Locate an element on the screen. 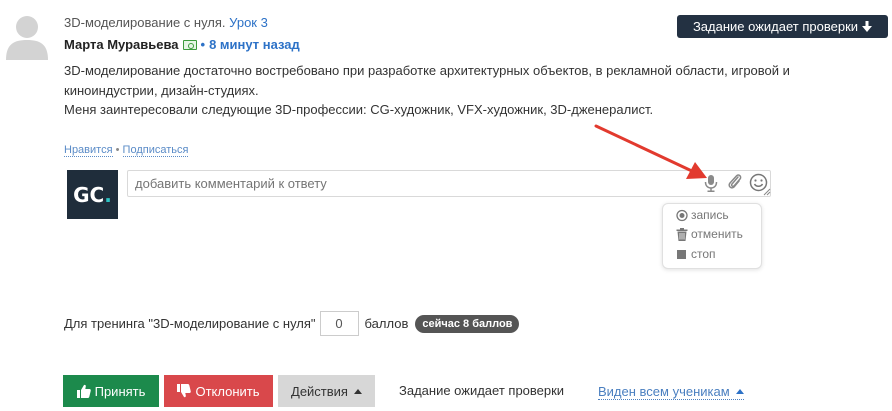  stop-icon is located at coordinates (681, 254).